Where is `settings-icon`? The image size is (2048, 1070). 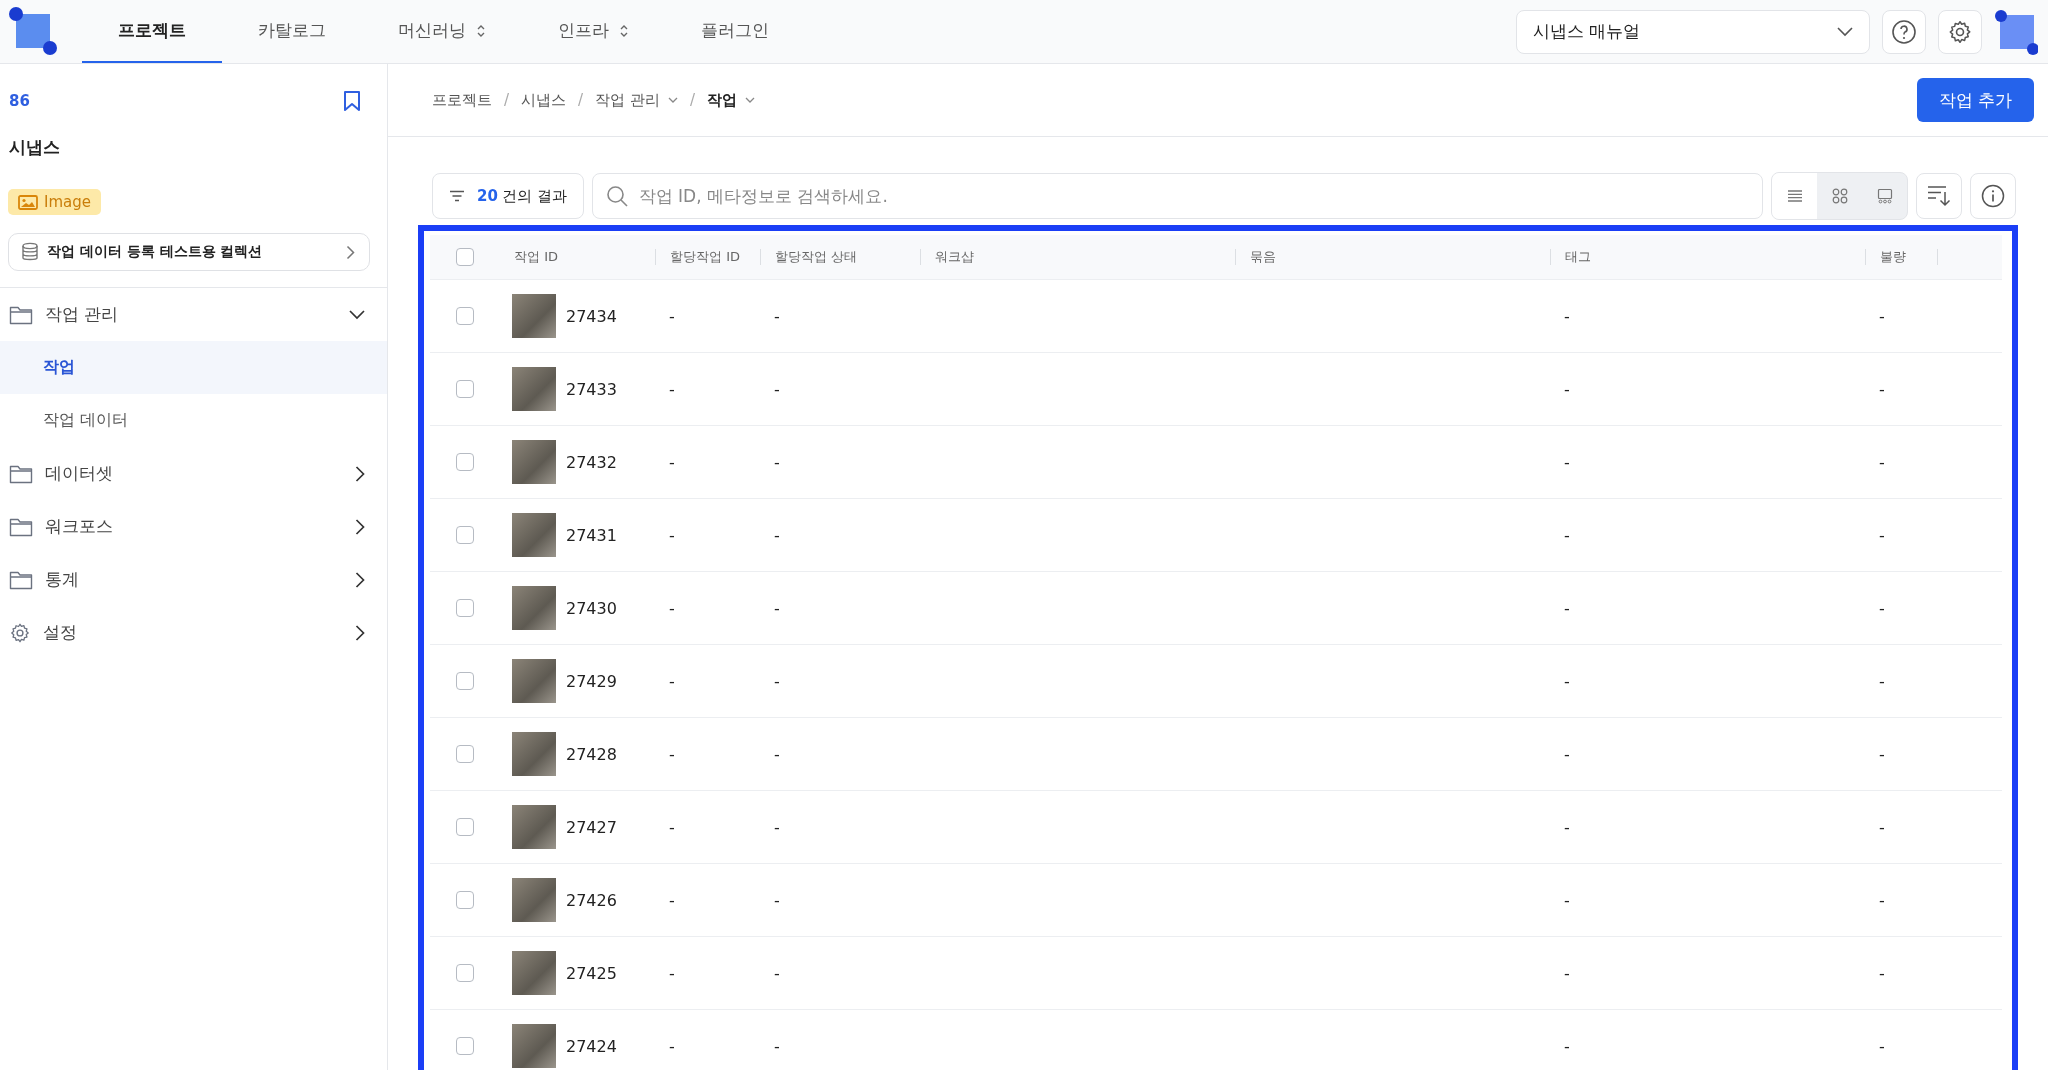
settings-icon is located at coordinates (1960, 31).